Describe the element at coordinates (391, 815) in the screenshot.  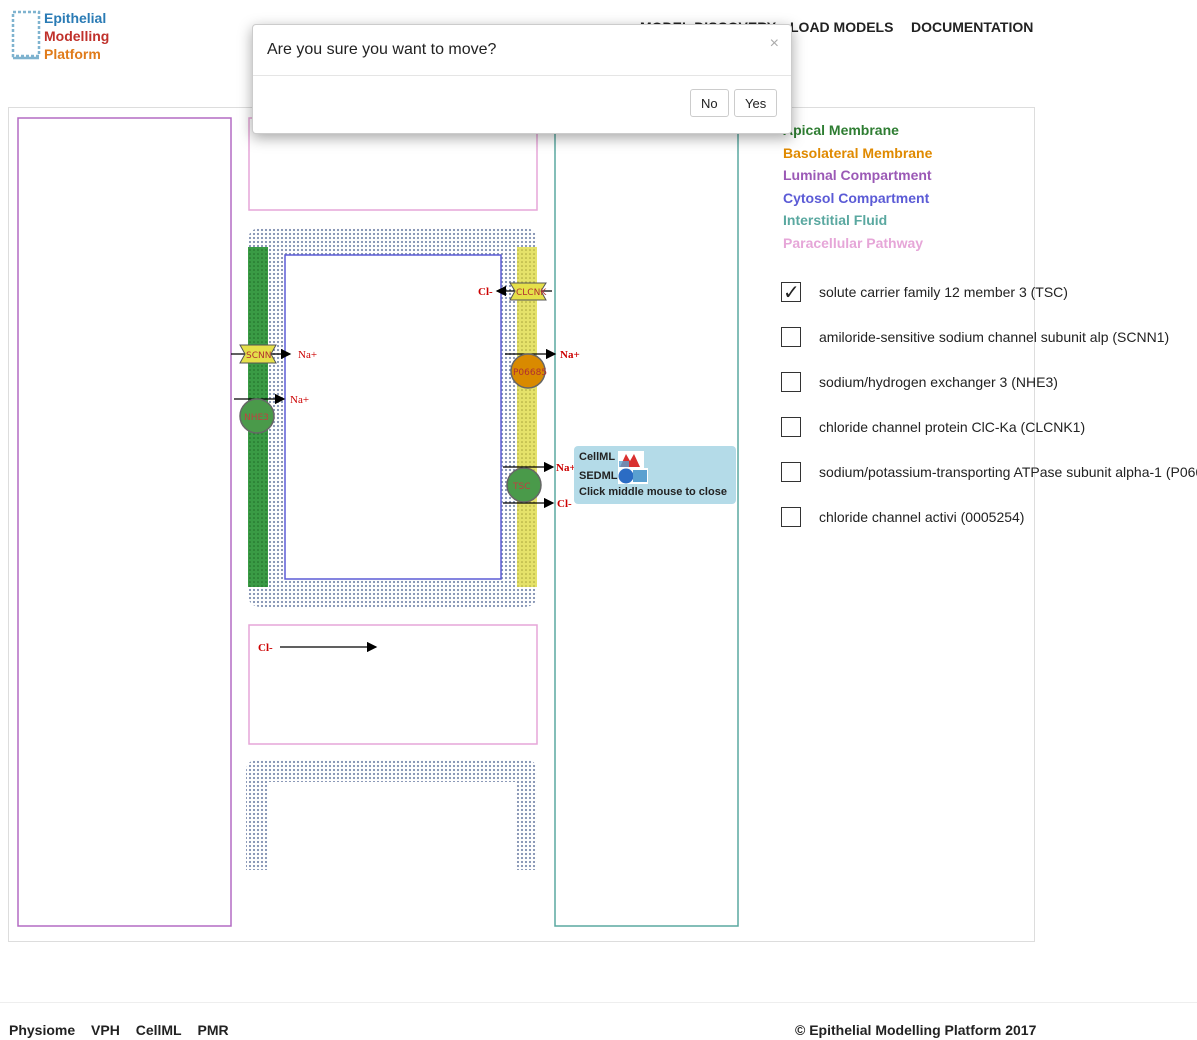
I see `next-cell-outline` at that location.